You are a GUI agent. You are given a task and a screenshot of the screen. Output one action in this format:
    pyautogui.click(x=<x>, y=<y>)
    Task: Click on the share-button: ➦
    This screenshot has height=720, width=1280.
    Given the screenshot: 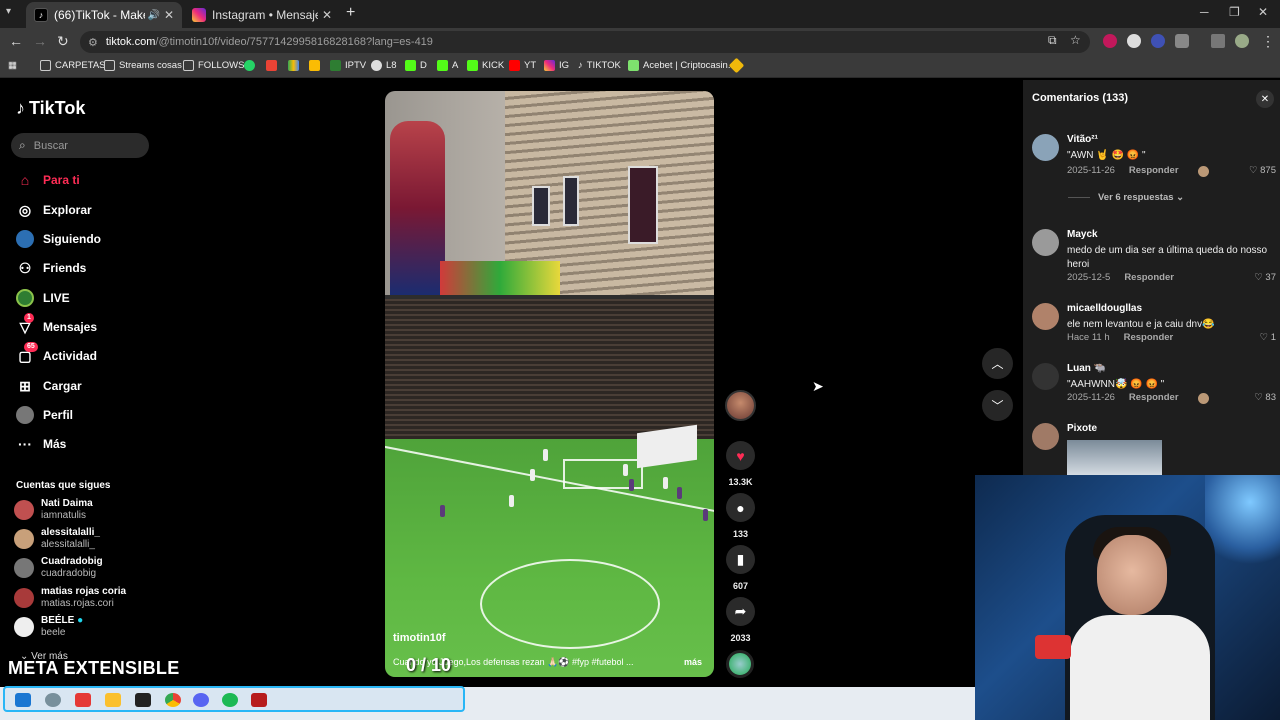 What is the action you would take?
    pyautogui.click(x=740, y=611)
    